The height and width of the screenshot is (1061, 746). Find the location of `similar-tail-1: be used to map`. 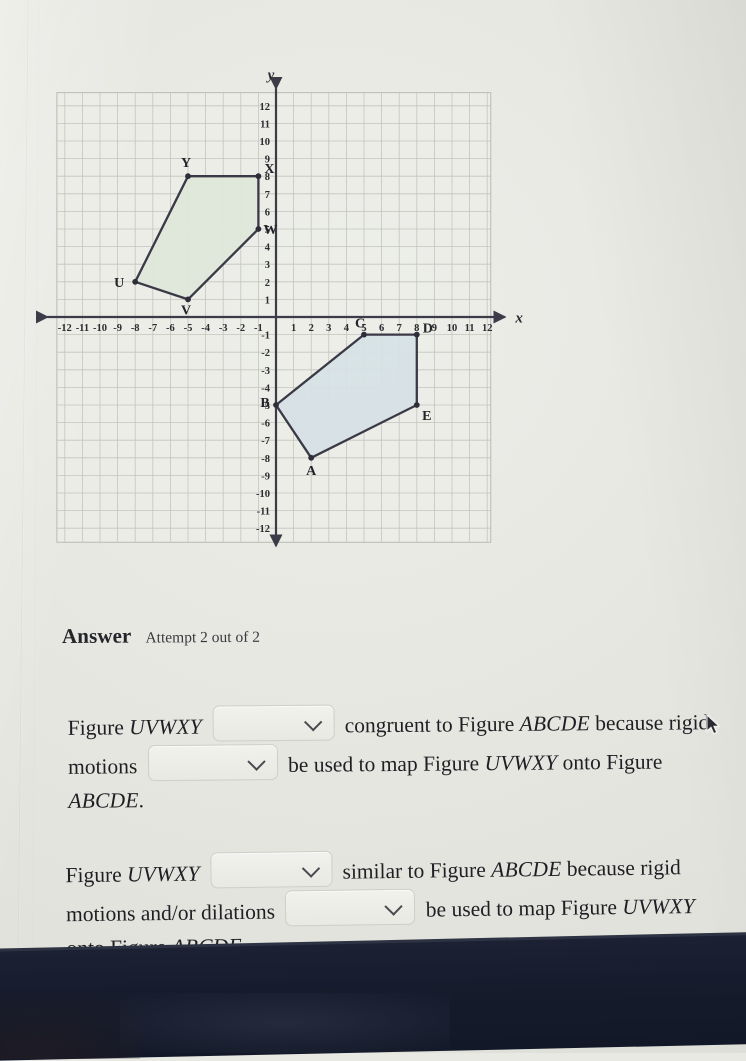

similar-tail-1: be used to map is located at coordinates (490, 908).